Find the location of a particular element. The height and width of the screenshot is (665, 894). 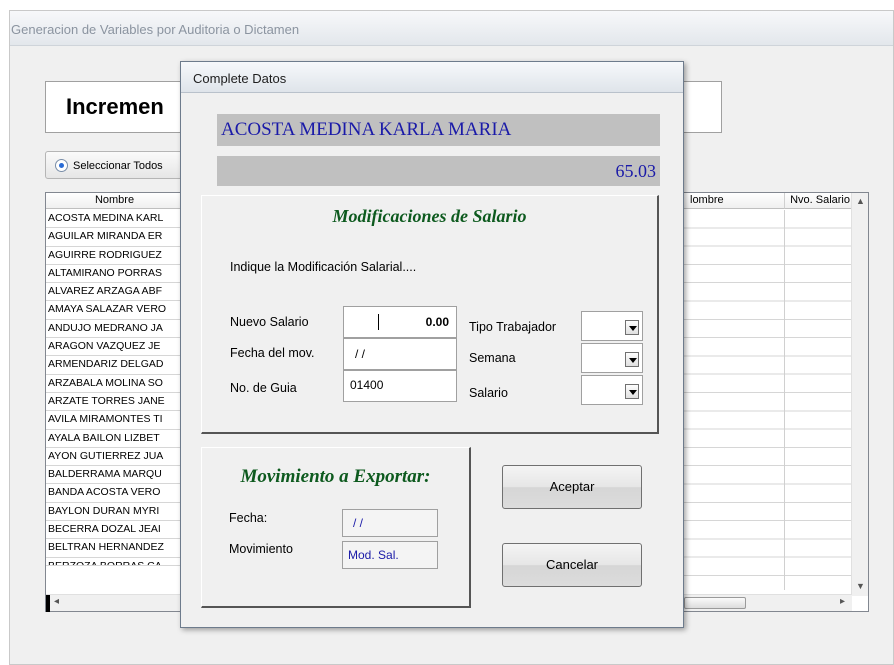

table-row: AVILA MIRAMONTES TI is located at coordinates (115, 420).